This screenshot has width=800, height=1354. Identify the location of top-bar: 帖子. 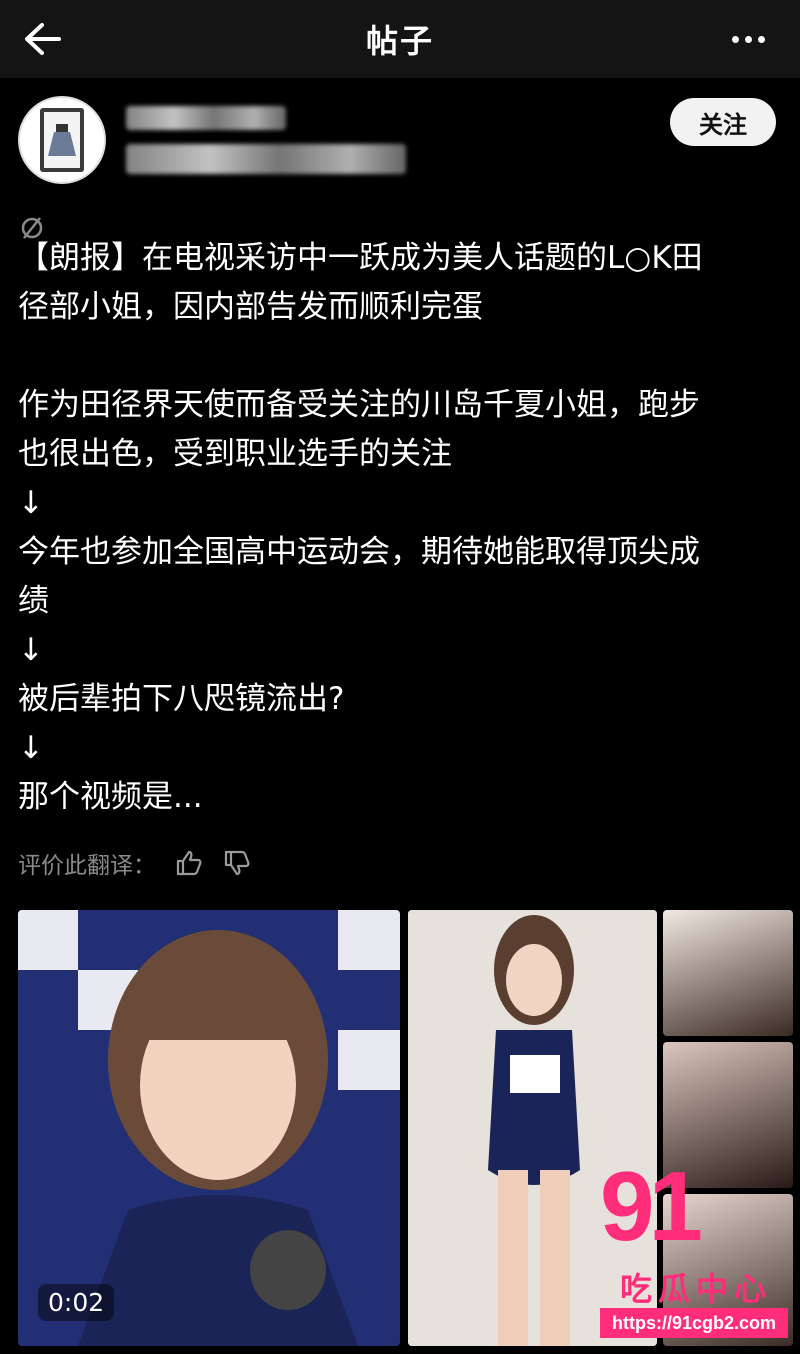
(400, 39).